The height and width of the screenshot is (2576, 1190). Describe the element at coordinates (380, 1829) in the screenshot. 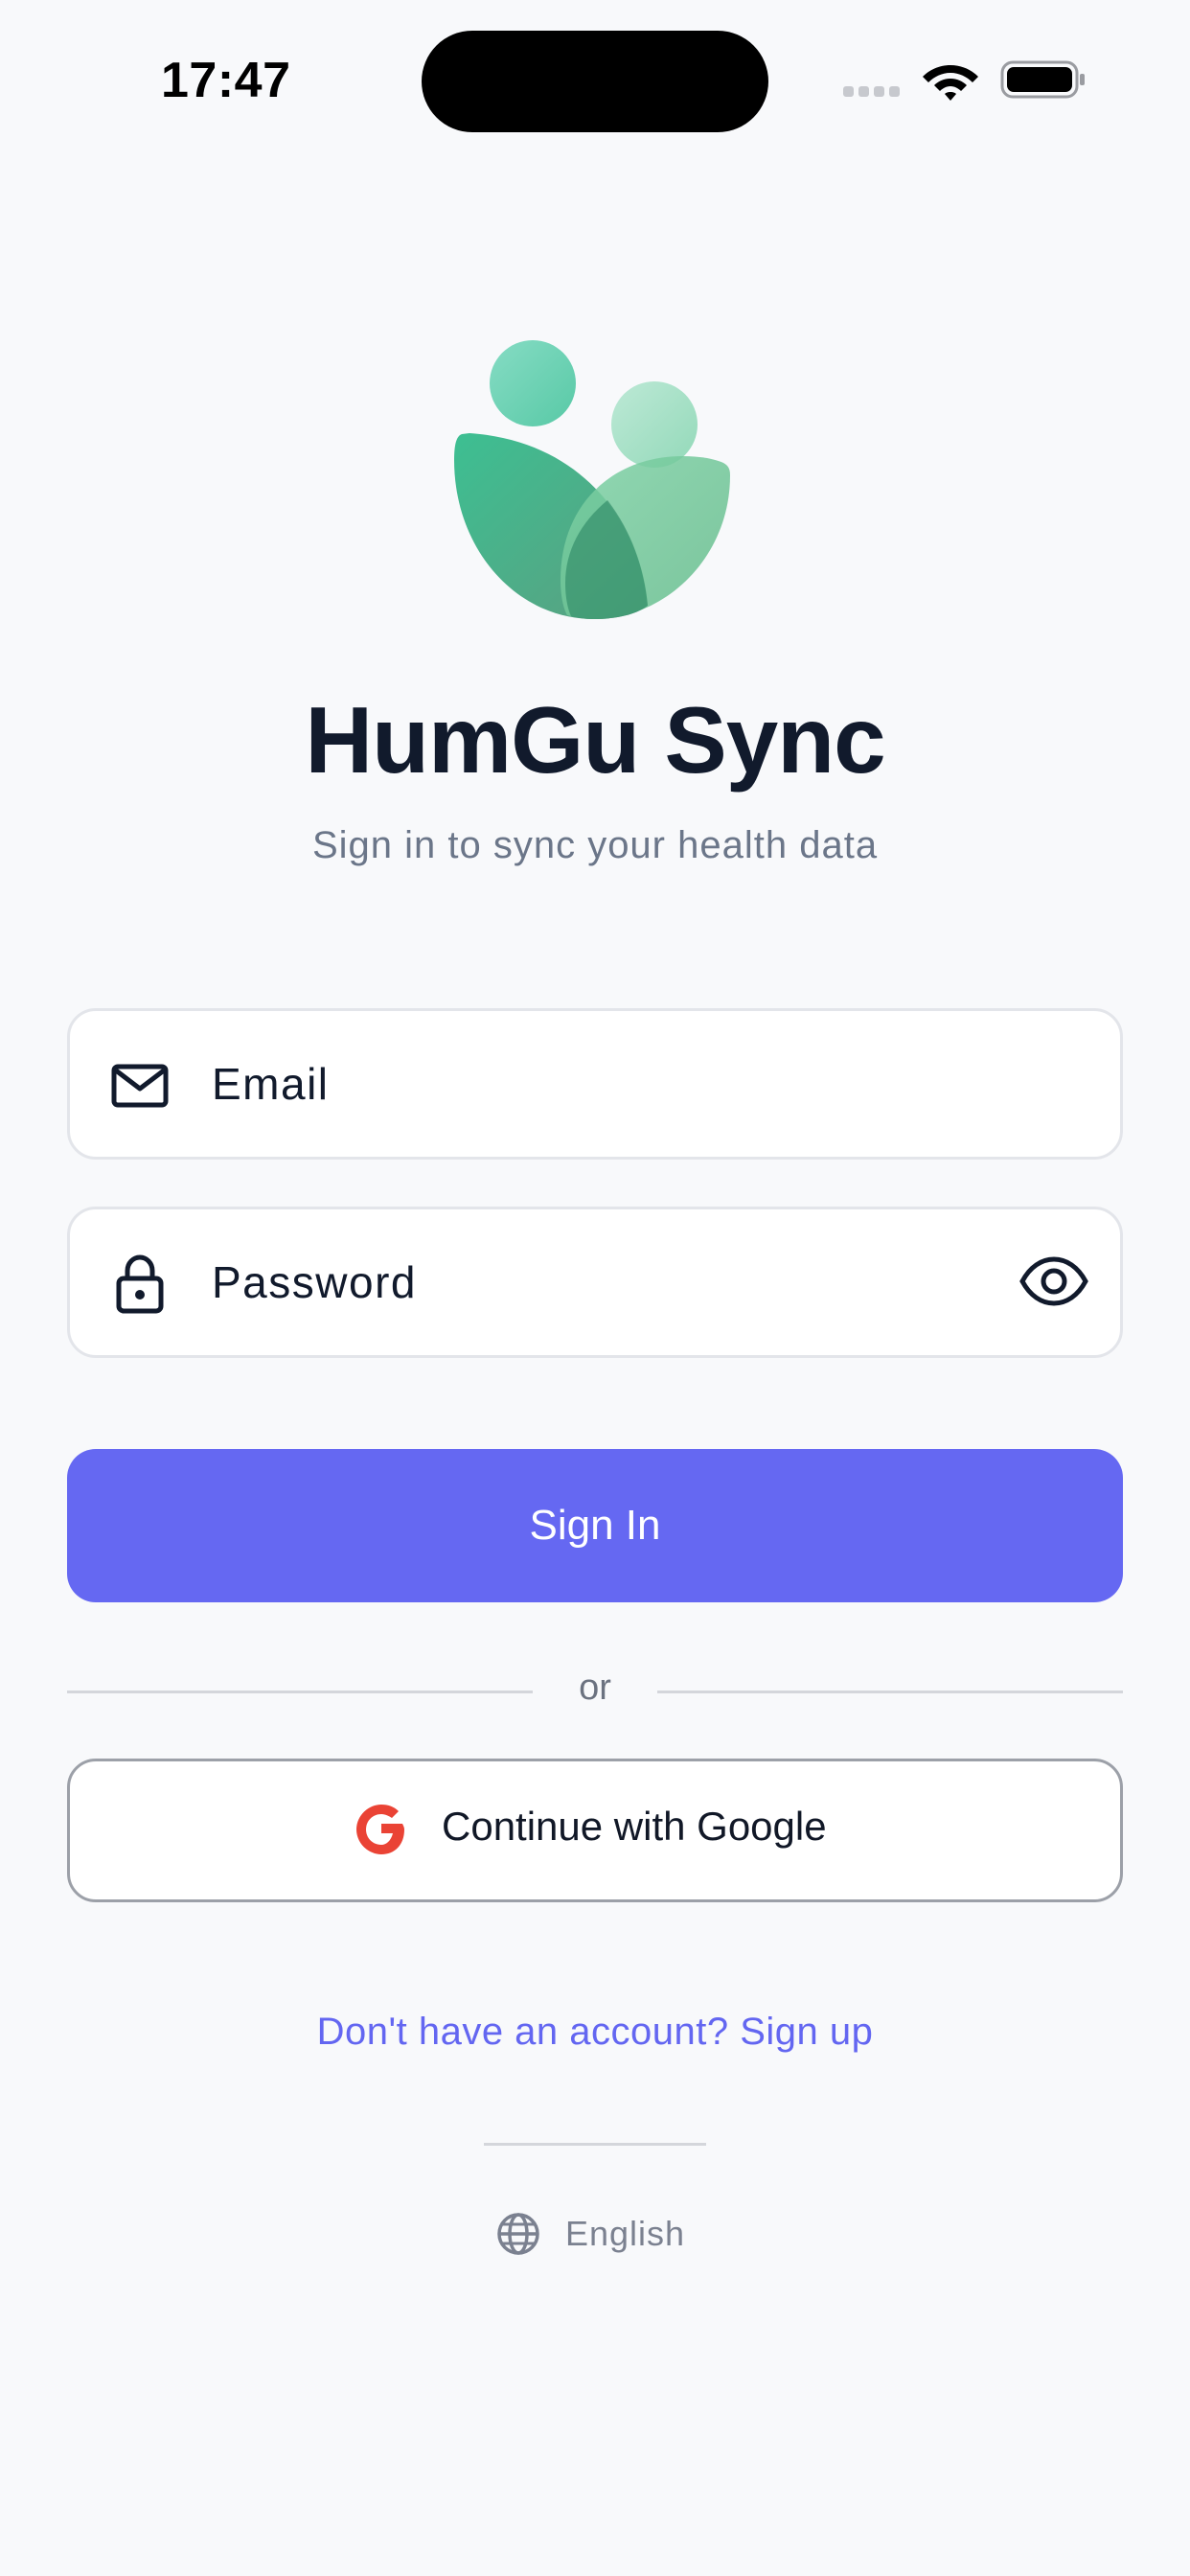

I see `google-icon` at that location.